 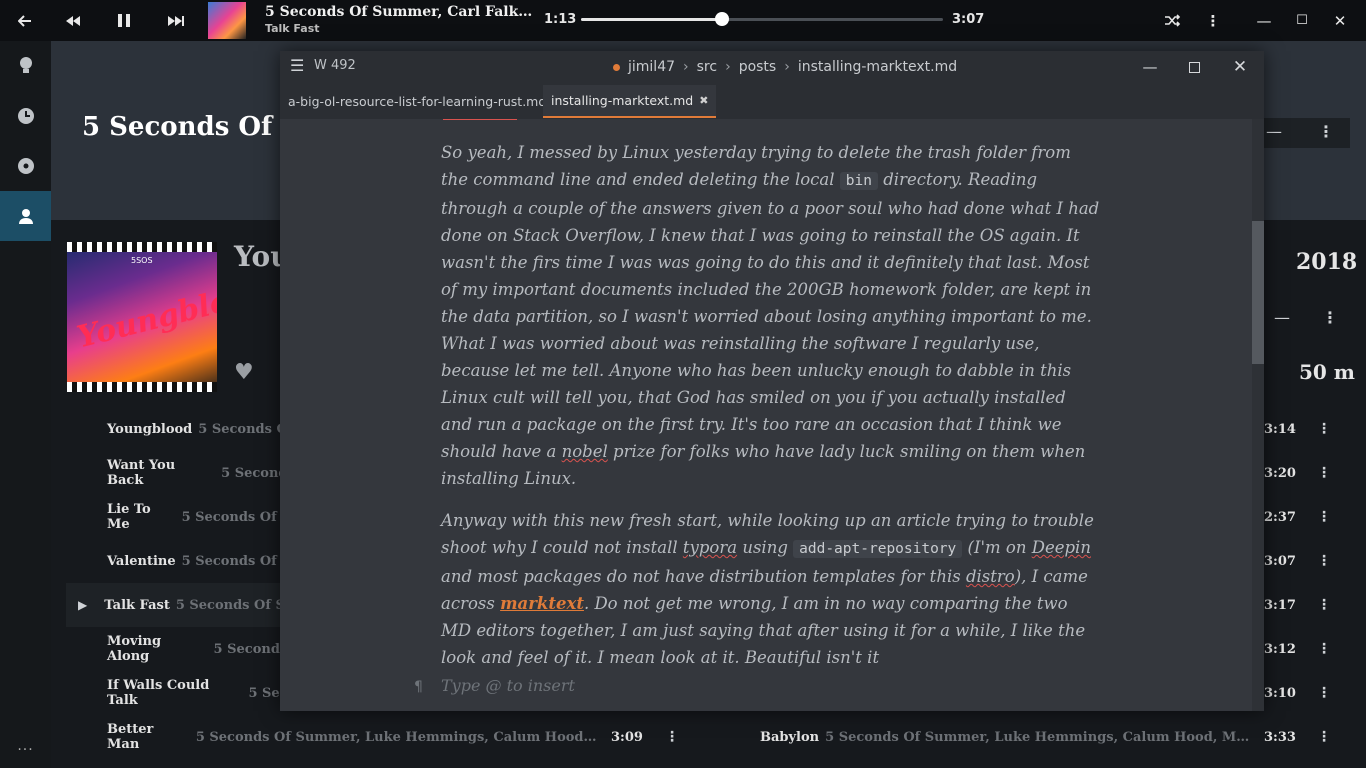 What do you see at coordinates (418, 687) in the screenshot?
I see `pilcrow-icon: ¶` at bounding box center [418, 687].